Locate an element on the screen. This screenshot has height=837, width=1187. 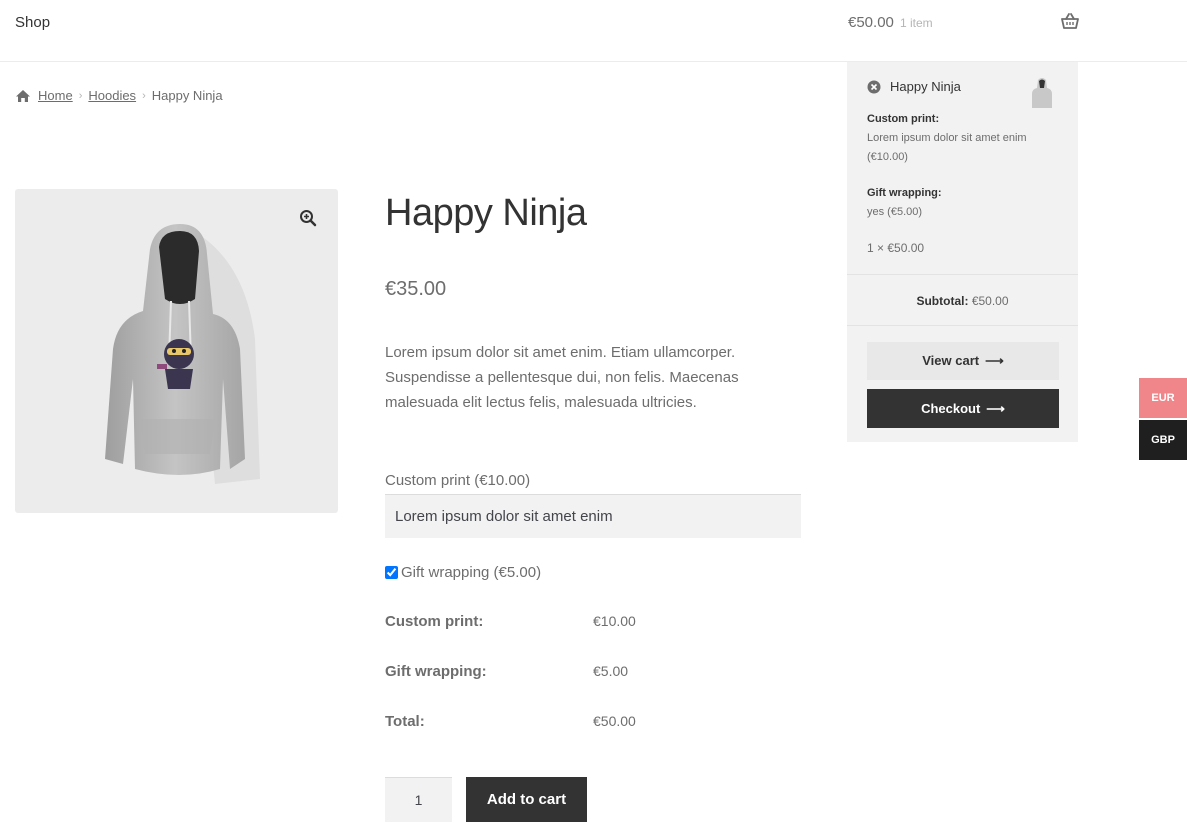
remove-icon is located at coordinates (874, 87).